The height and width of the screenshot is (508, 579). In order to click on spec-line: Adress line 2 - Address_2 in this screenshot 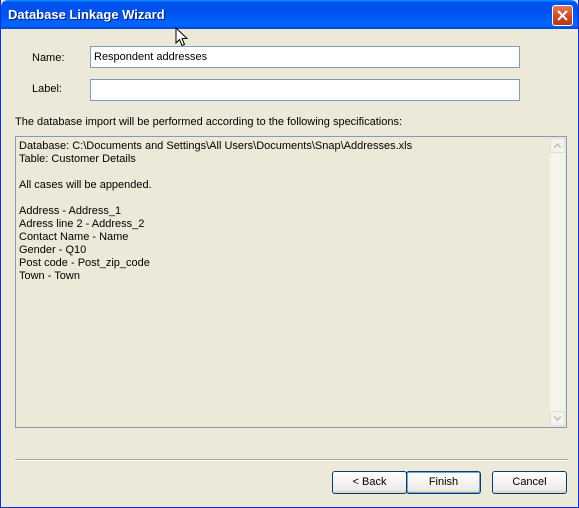, I will do `click(82, 224)`.